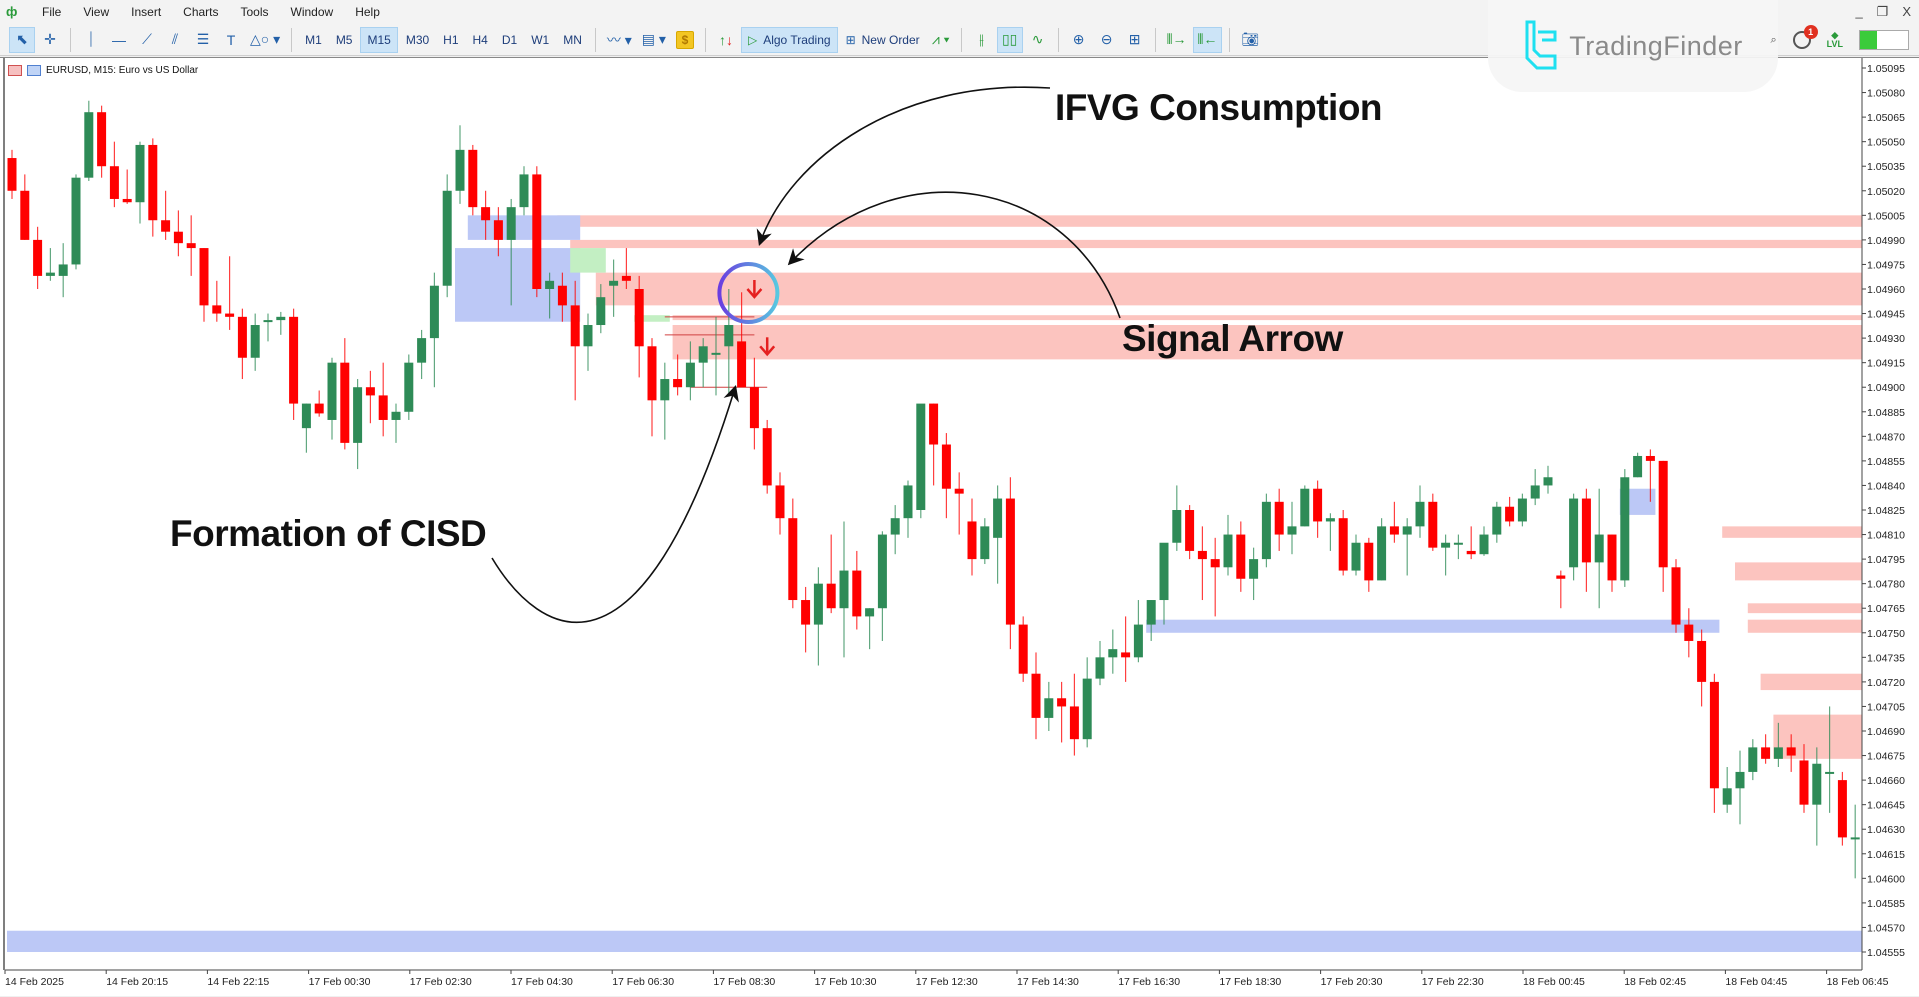 The height and width of the screenshot is (997, 1919). I want to click on time-tick-label: 14 Feb 22:15, so click(238, 982).